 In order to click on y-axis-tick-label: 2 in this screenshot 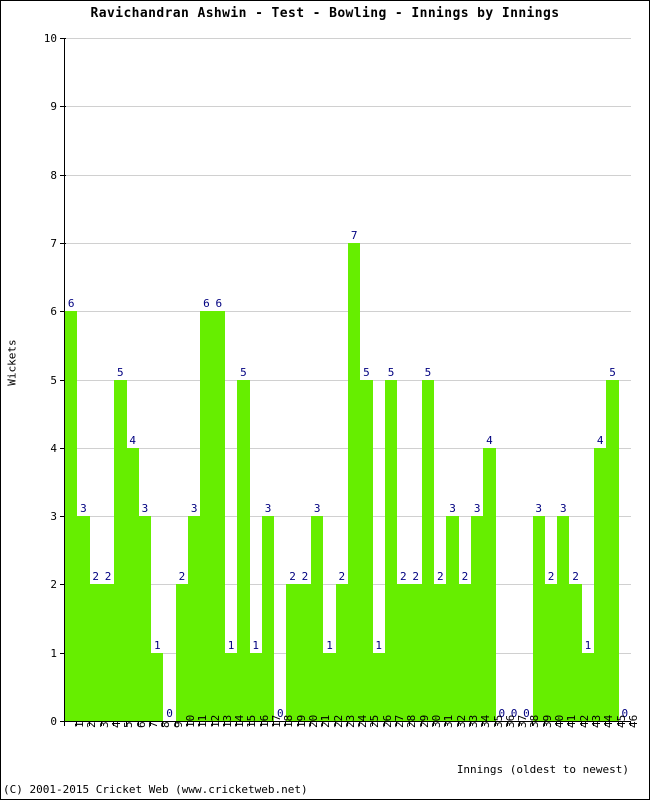, I will do `click(53, 585)`.